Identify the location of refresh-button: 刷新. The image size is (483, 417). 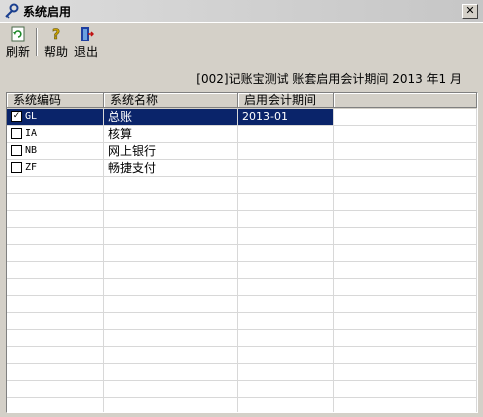
(18, 42).